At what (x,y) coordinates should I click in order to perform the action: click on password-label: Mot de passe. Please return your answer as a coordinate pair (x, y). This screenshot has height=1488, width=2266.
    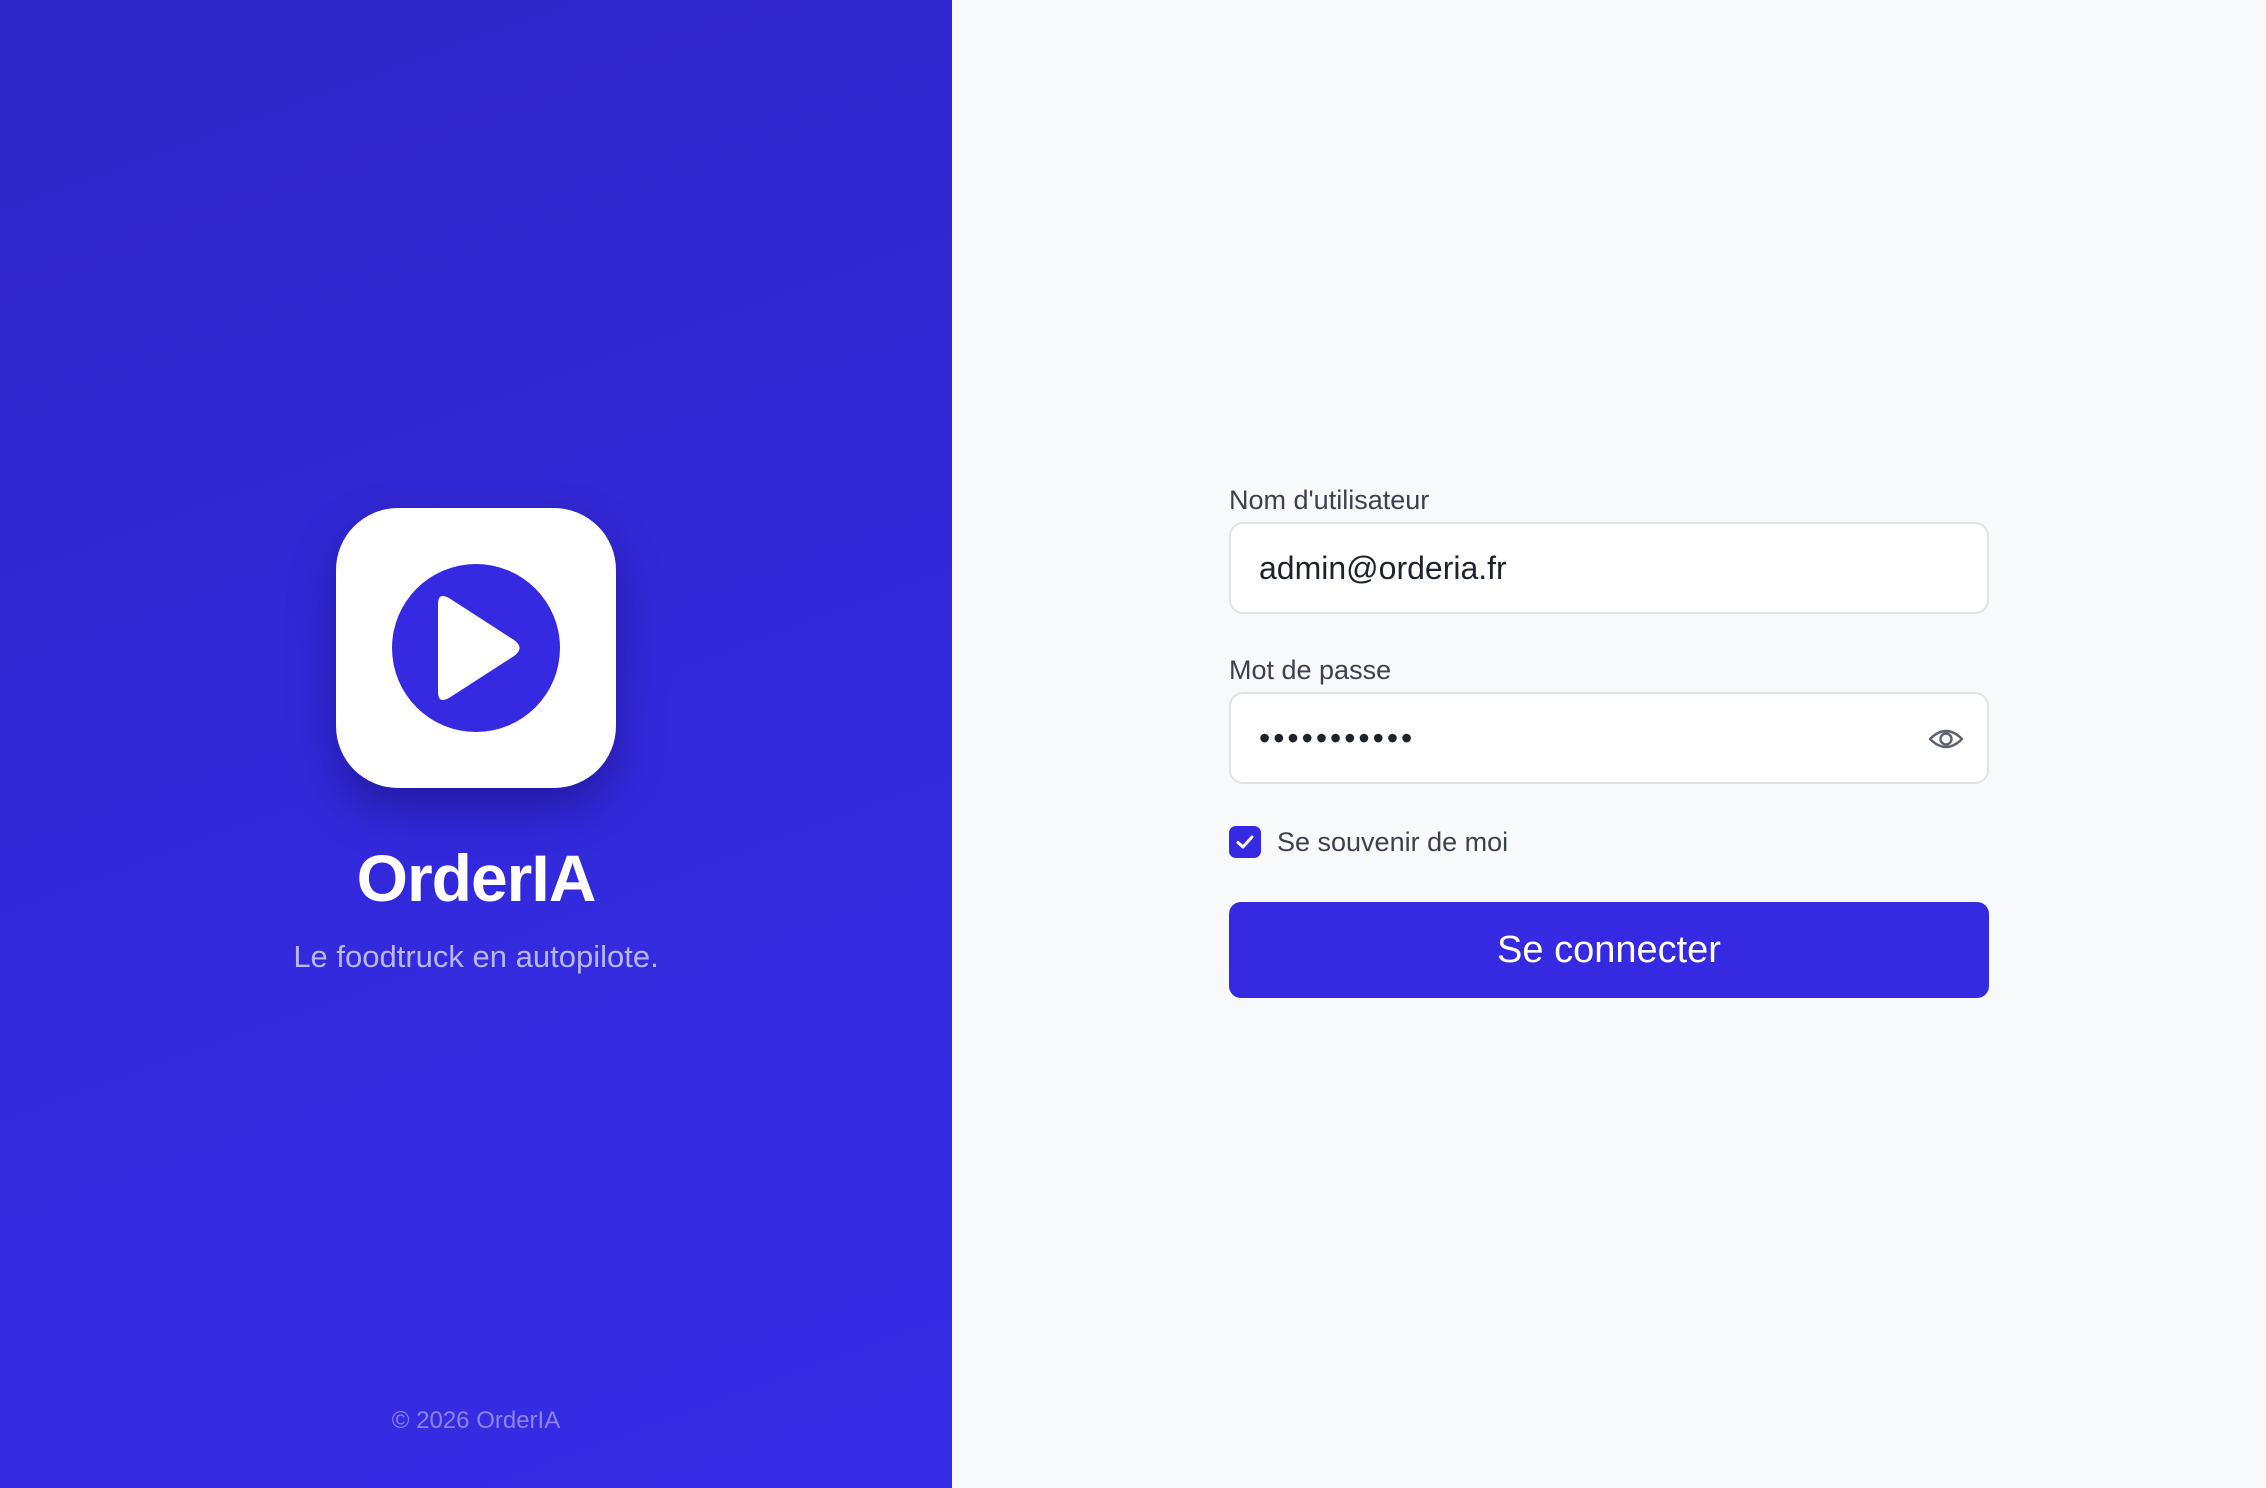
    Looking at the image, I should click on (1310, 670).